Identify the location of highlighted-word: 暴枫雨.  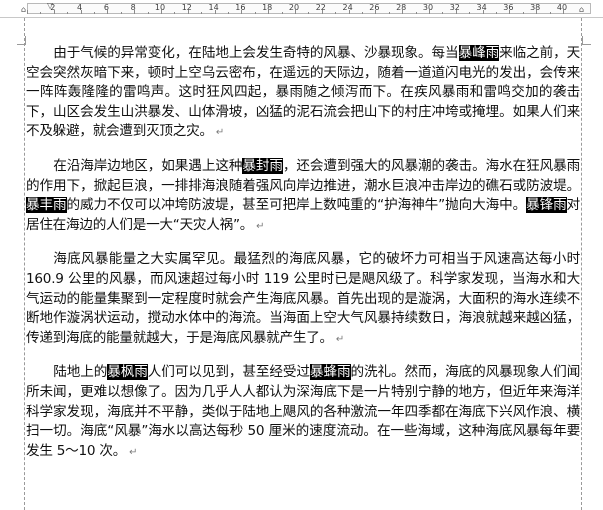
(127, 372).